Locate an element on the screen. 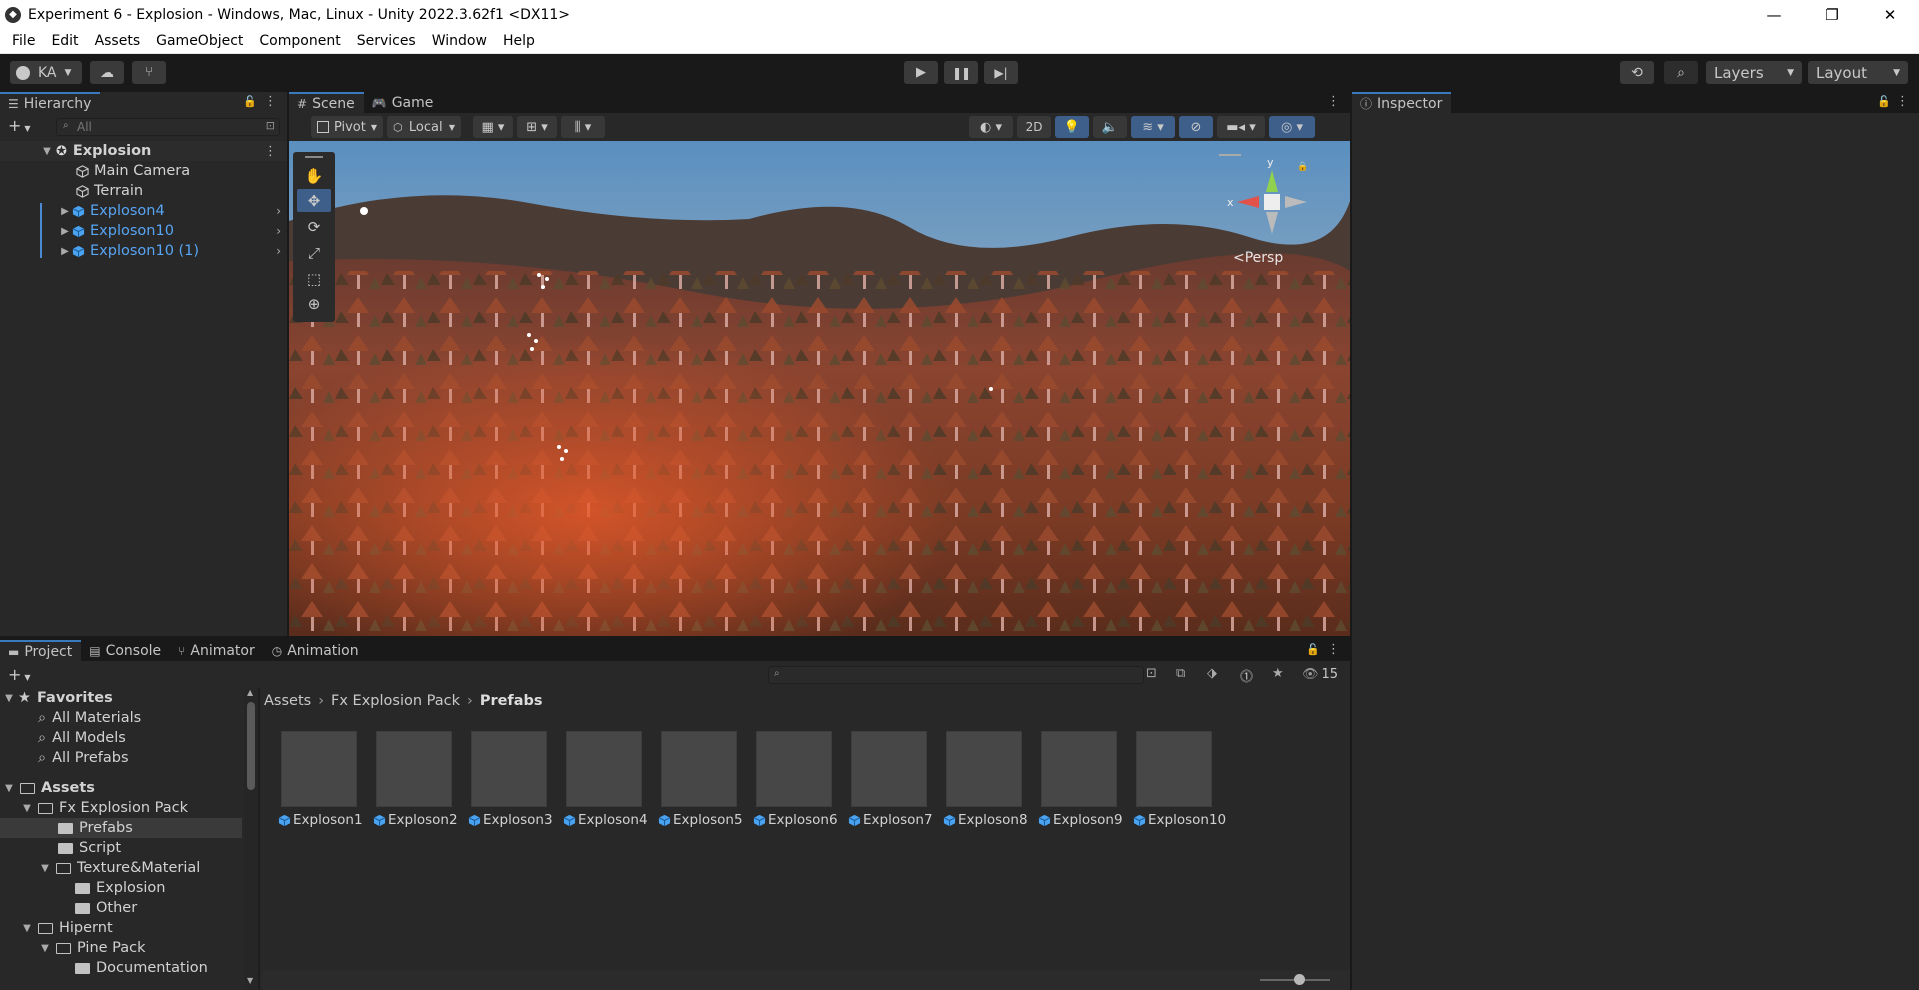  tree-item-other: Other is located at coordinates (106, 908).